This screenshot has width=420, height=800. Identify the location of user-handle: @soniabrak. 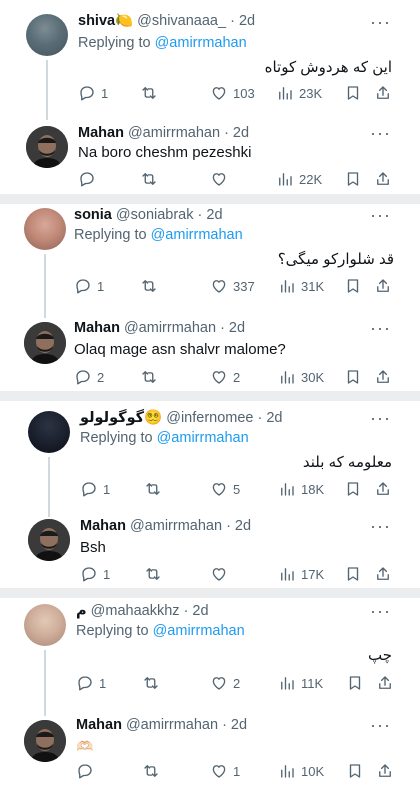
(155, 215).